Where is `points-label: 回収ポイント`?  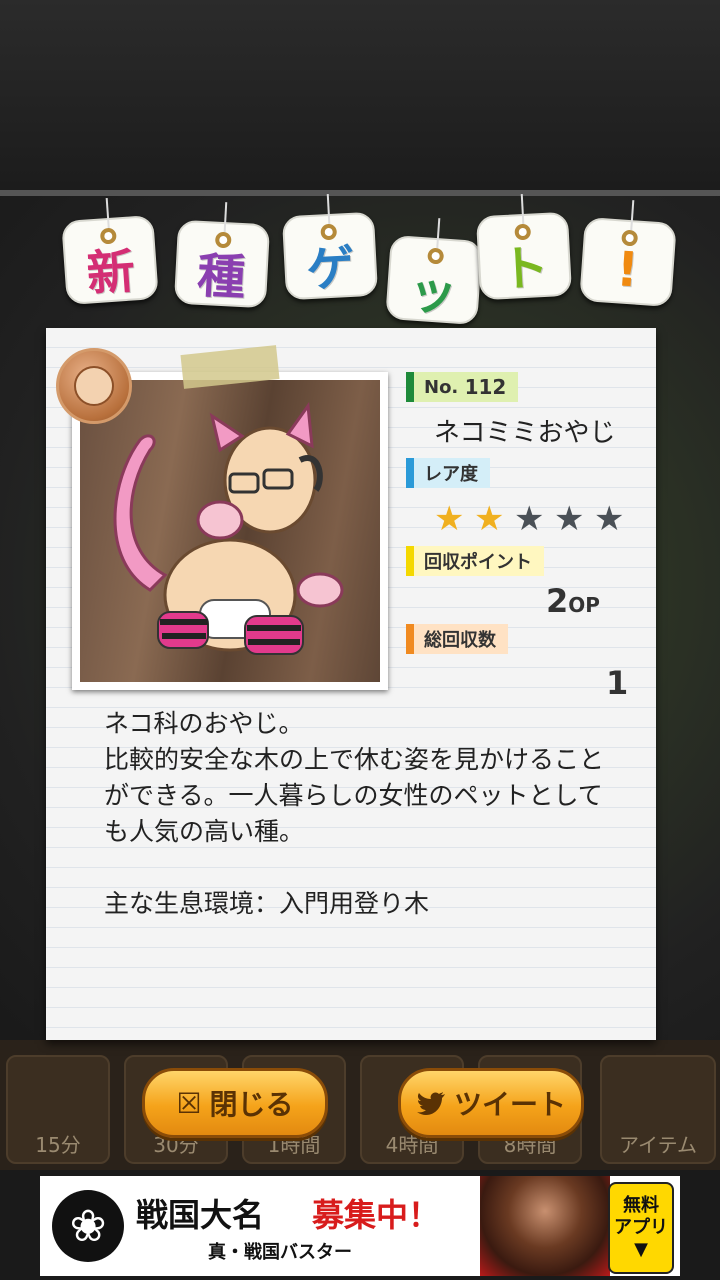
points-label: 回収ポイント is located at coordinates (475, 561).